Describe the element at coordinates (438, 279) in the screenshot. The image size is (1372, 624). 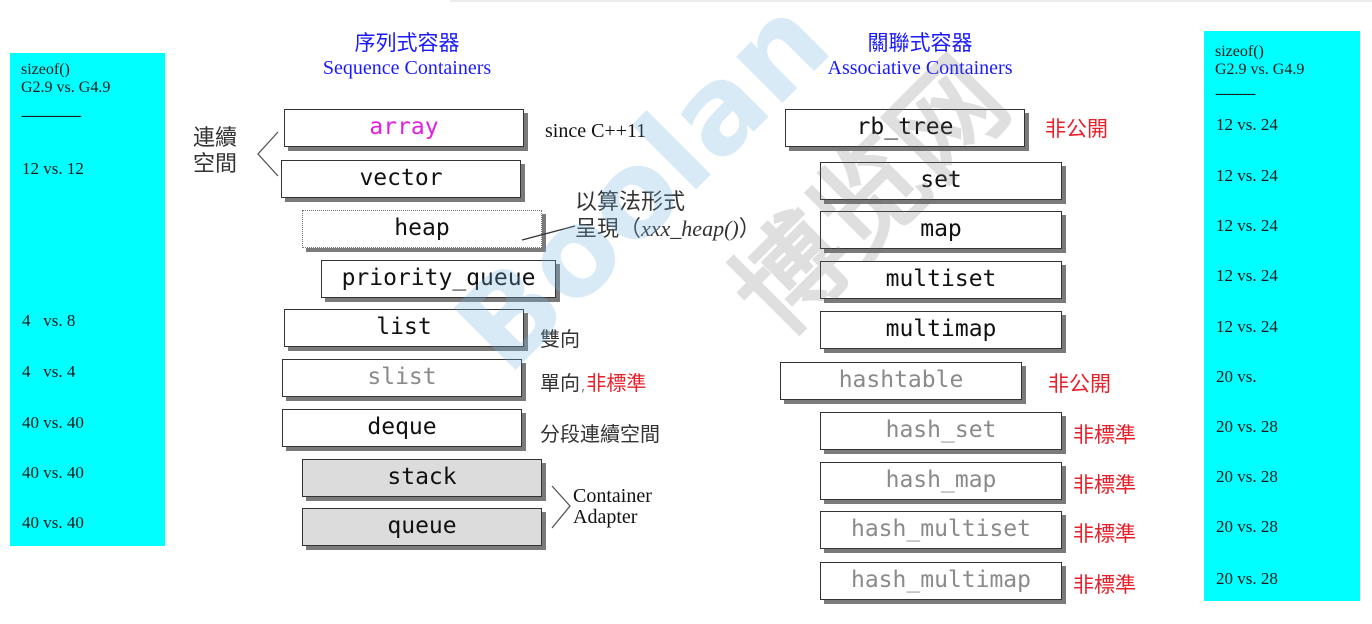
I see `container-priority-queue: priority_queue` at that location.